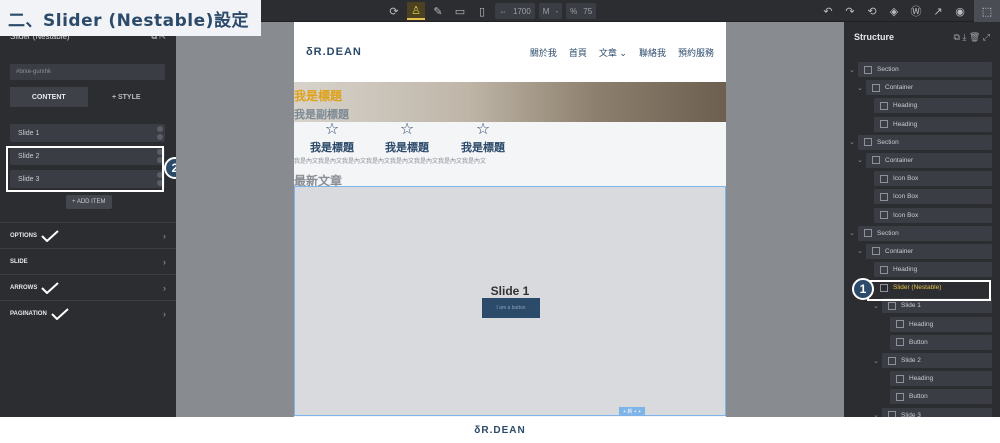 The height and width of the screenshot is (443, 1000). Describe the element at coordinates (321, 115) in the screenshot. I see `hero-subtitle: 我是副標題` at that location.